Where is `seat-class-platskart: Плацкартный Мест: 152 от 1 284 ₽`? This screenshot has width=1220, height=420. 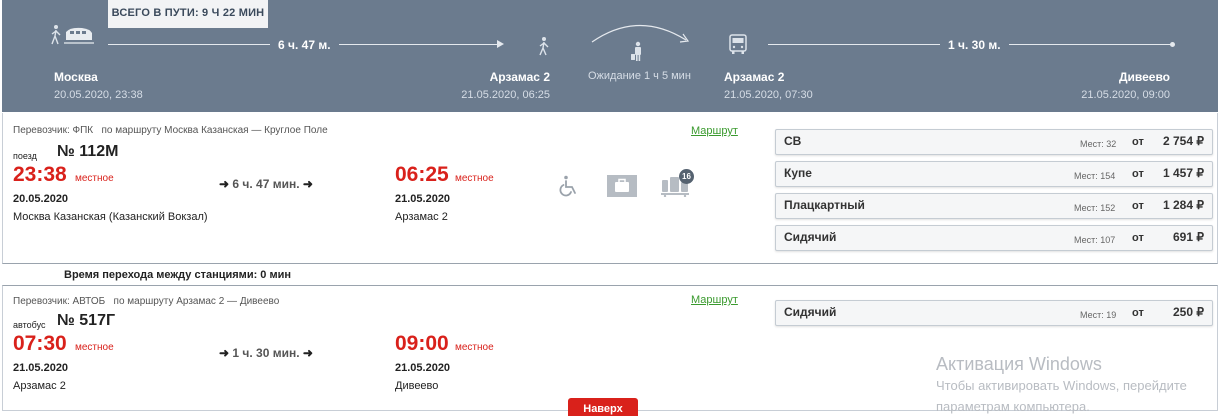
seat-class-platskart: Плацкартный Мест: 152 от 1 284 ₽ is located at coordinates (994, 206).